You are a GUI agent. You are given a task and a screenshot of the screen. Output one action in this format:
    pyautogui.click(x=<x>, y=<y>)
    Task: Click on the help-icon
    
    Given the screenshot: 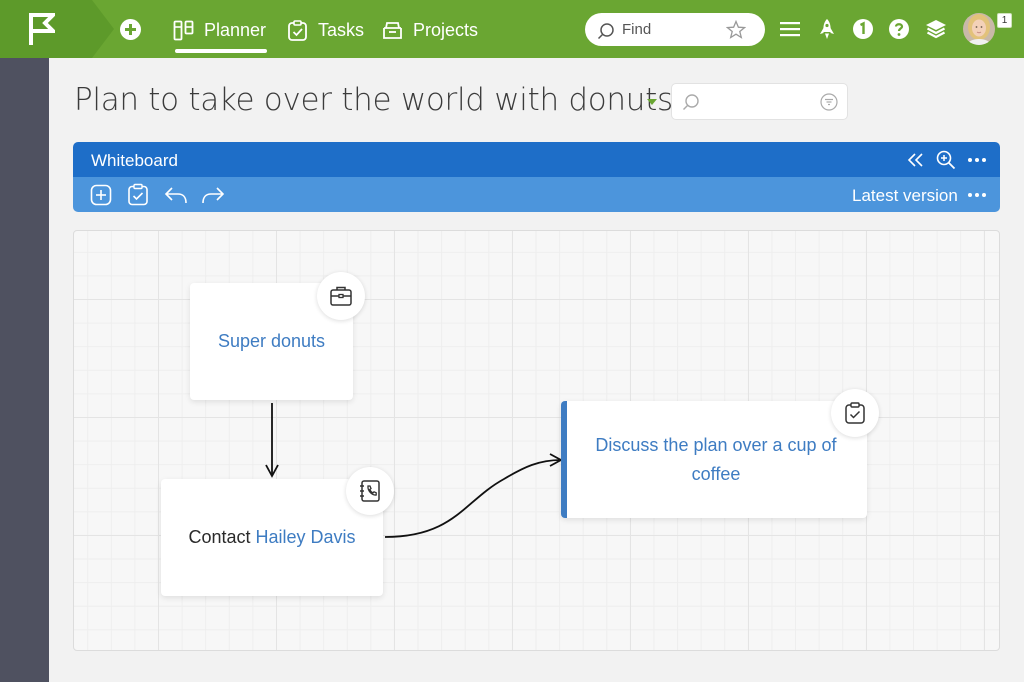 What is the action you would take?
    pyautogui.click(x=899, y=29)
    